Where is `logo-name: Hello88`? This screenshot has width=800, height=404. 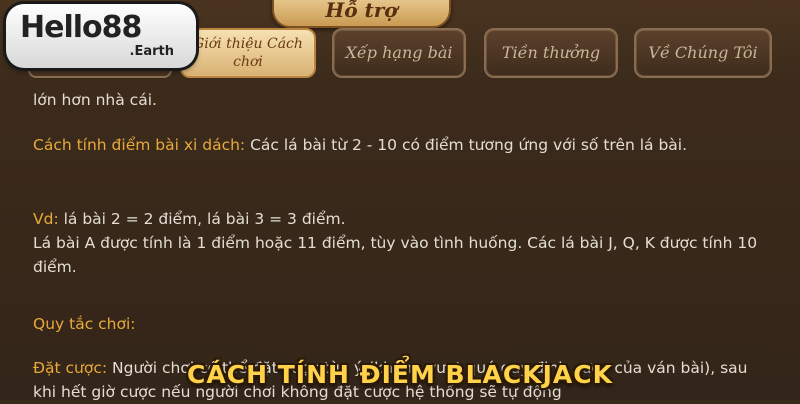 logo-name: Hello88 is located at coordinates (81, 27).